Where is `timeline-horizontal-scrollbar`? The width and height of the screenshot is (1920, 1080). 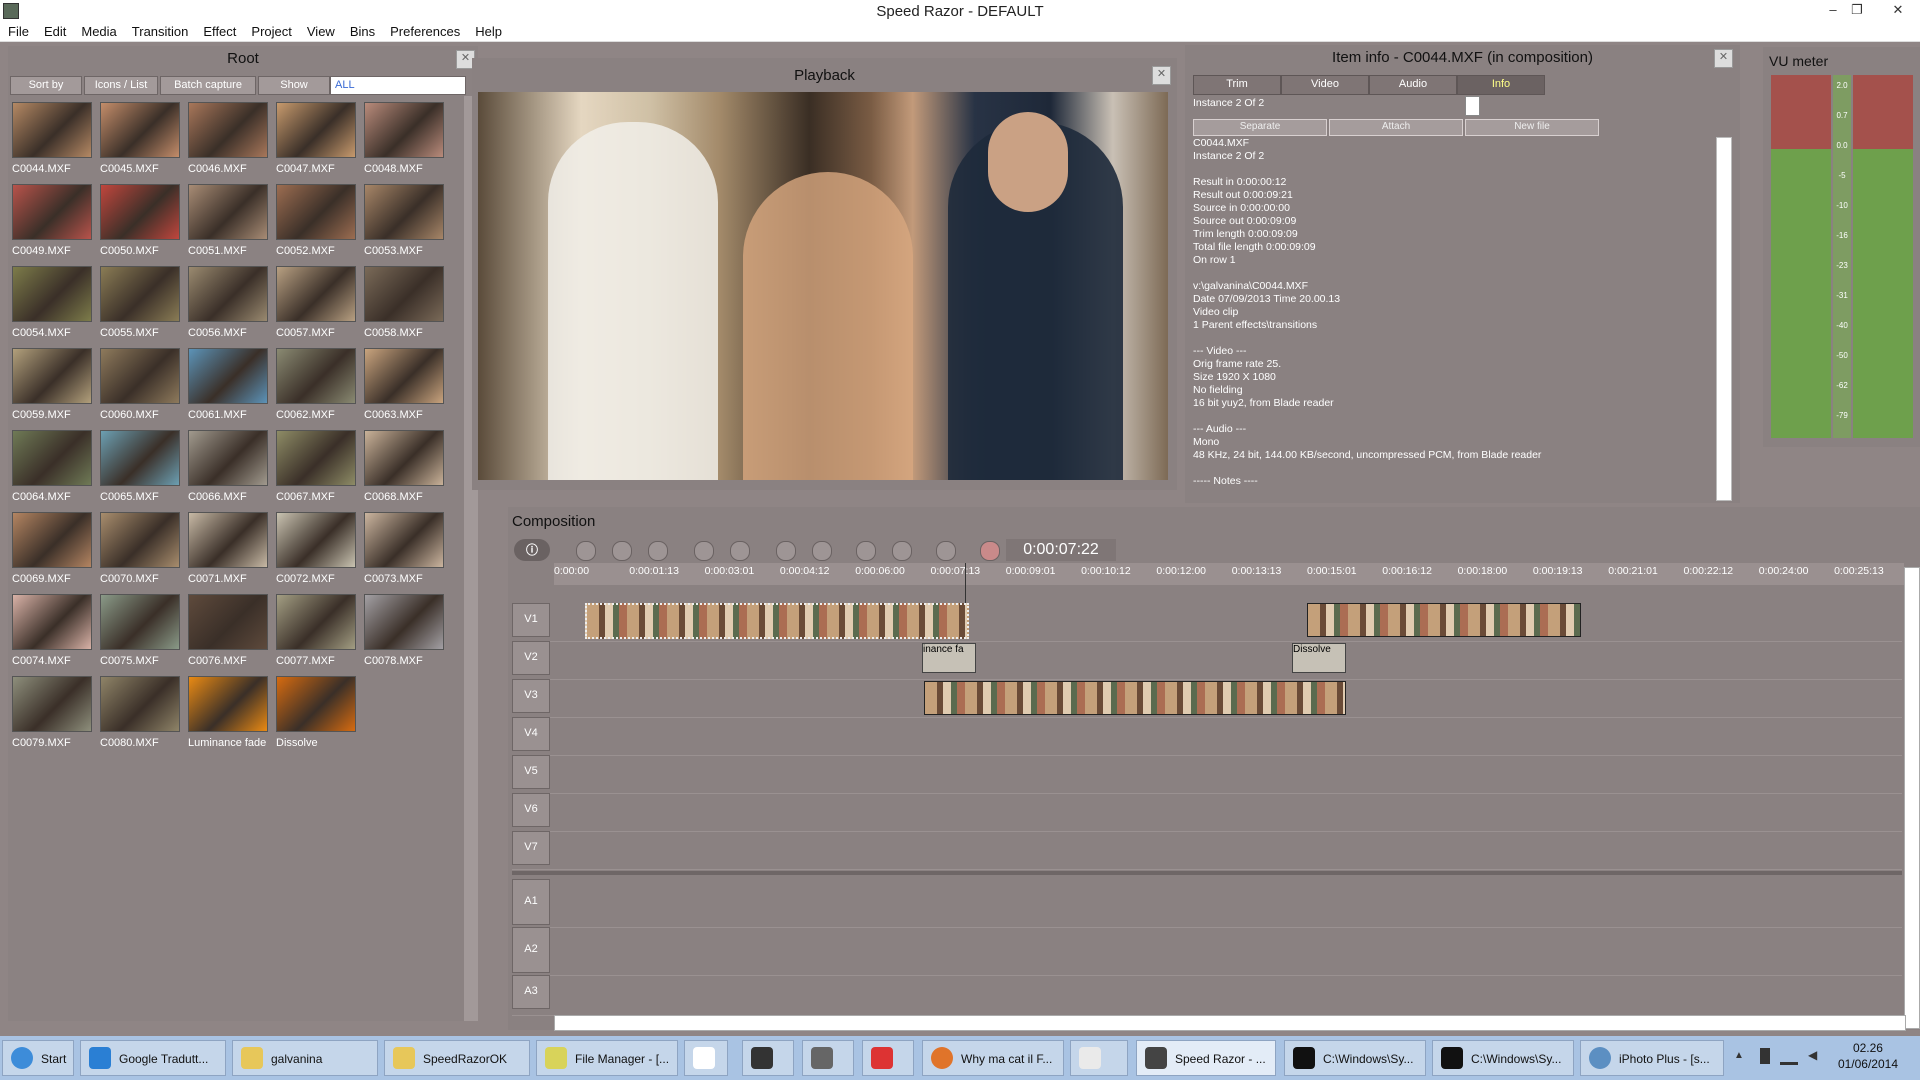 timeline-horizontal-scrollbar is located at coordinates (1230, 1023).